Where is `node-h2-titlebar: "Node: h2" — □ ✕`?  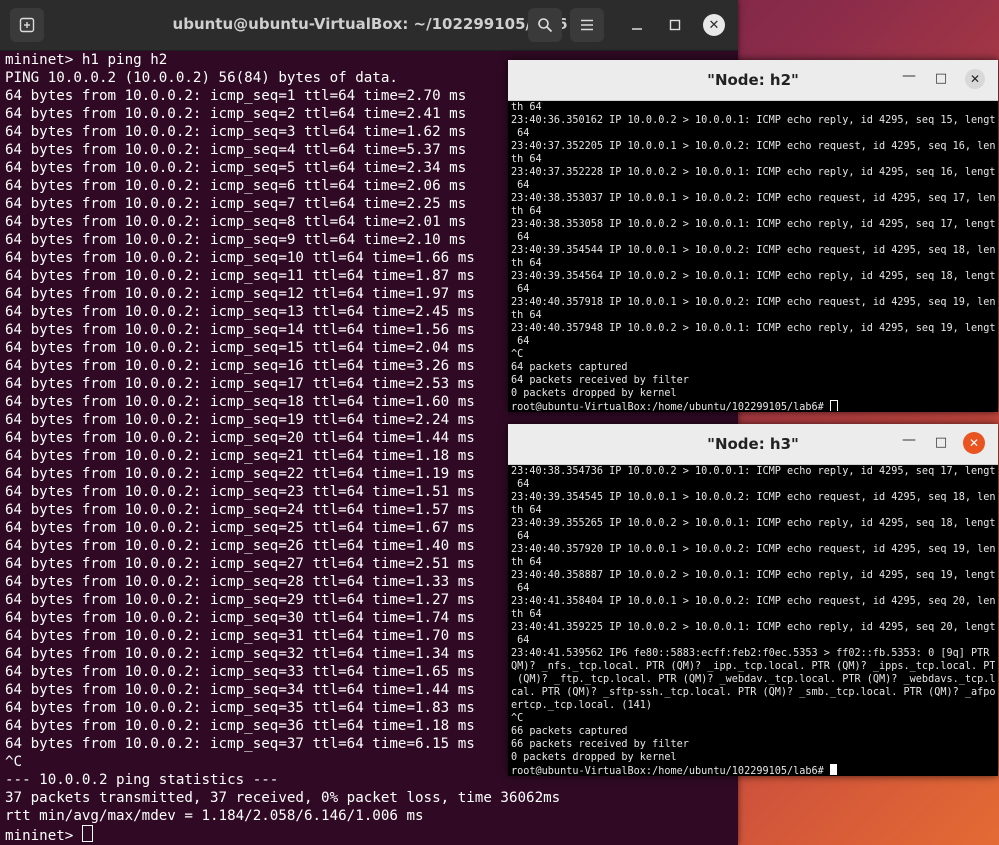
node-h2-titlebar: "Node: h2" — □ ✕ is located at coordinates (753, 80).